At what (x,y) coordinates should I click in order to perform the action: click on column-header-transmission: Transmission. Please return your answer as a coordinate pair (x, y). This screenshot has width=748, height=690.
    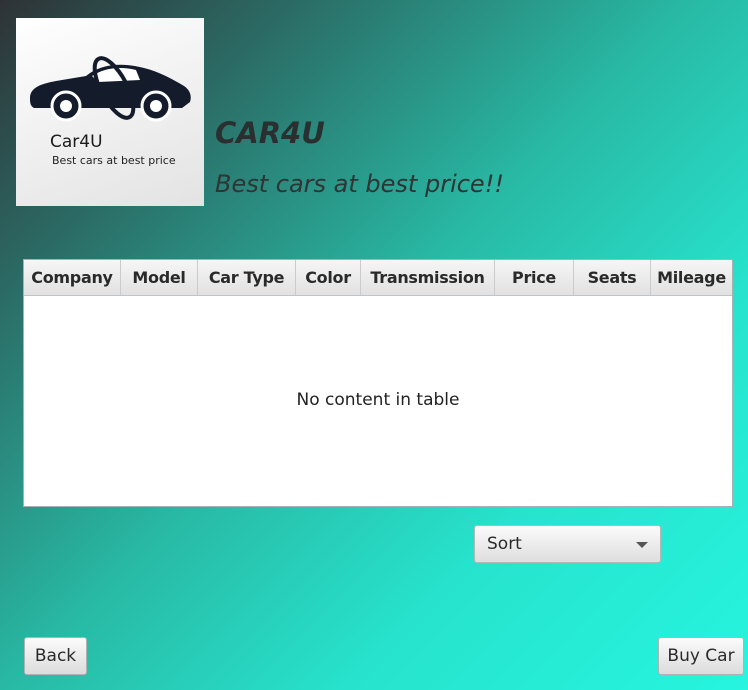
    Looking at the image, I should click on (428, 277).